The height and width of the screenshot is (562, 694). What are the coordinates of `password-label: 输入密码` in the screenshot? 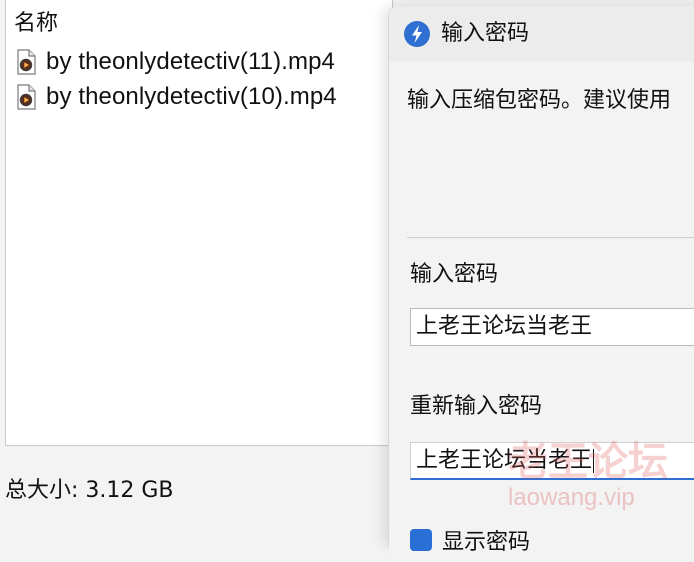 It's located at (454, 274).